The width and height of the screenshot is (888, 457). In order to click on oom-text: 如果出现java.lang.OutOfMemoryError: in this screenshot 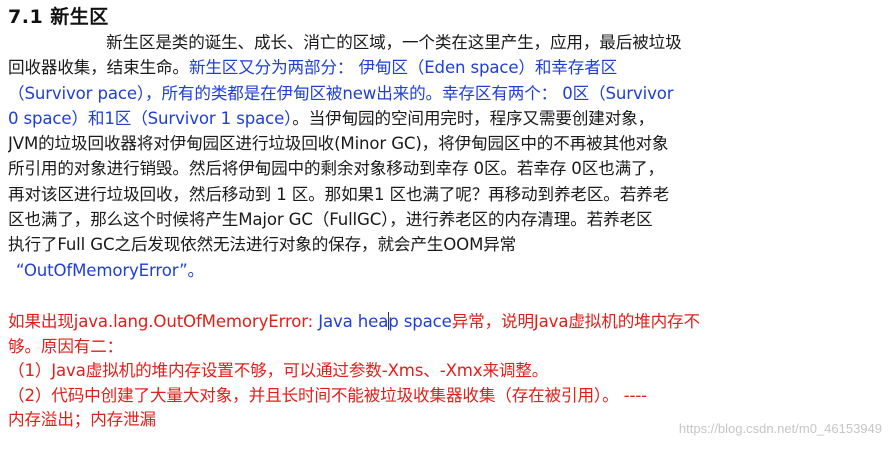, I will do `click(163, 321)`.